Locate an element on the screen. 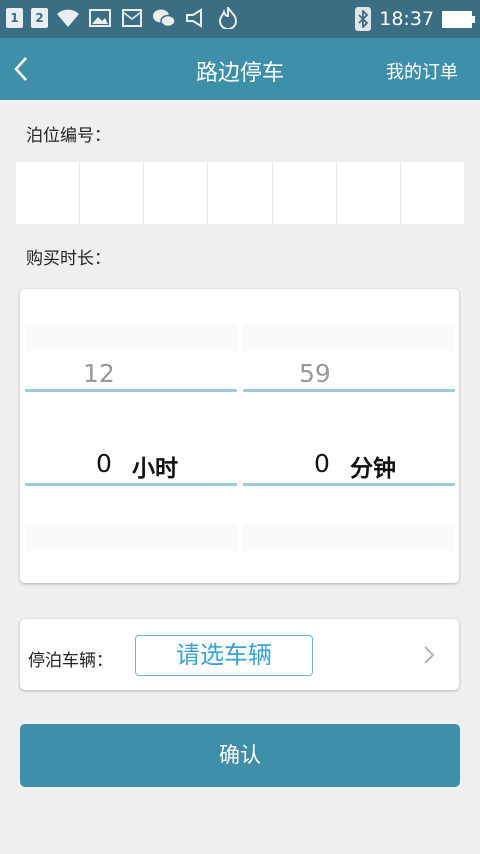 The width and height of the screenshot is (480, 854). status-bar: 1 2 18:37 is located at coordinates (240, 19).